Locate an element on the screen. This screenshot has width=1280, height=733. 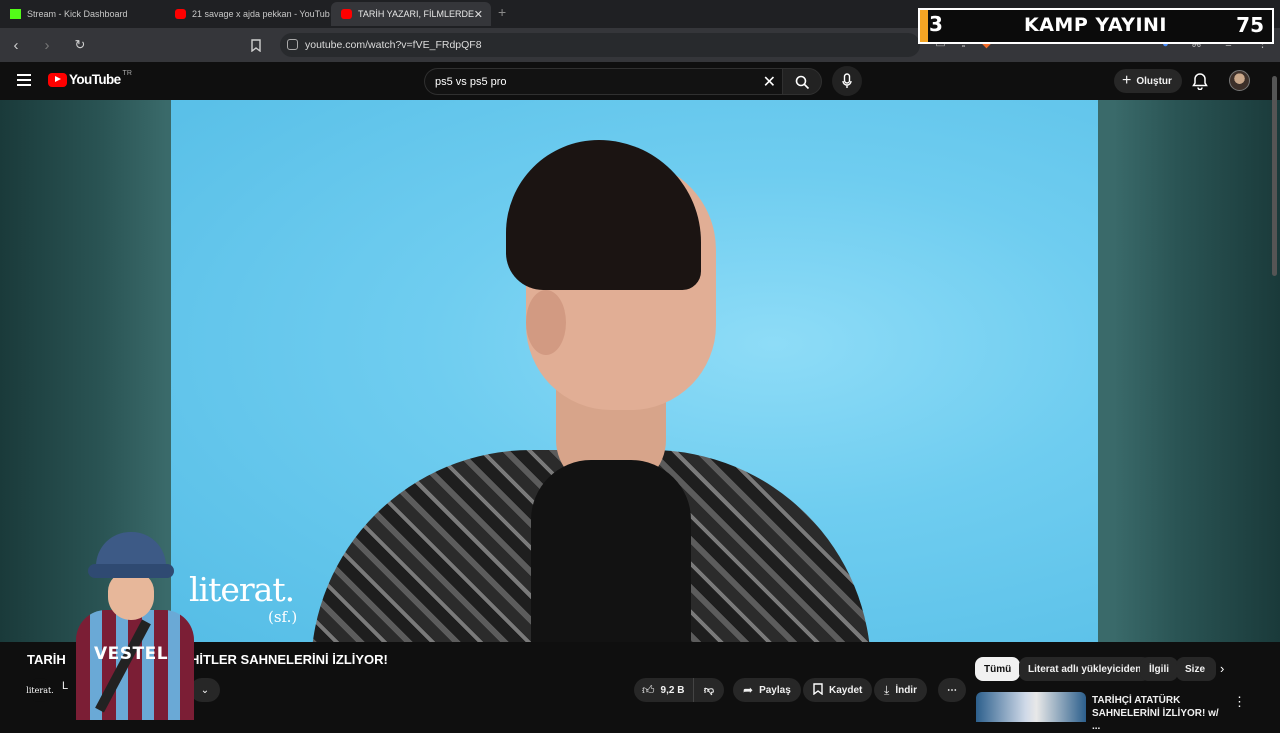
reload-icon: ↻ is located at coordinates (80, 45).